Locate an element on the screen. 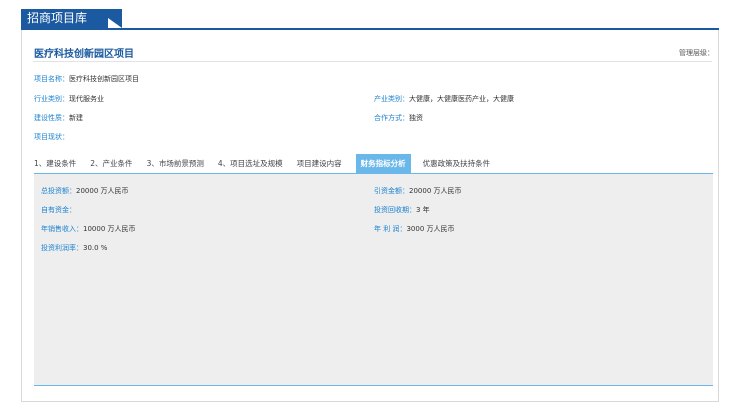  field-project-name: 项目名称：医疗科技创新园区项目 is located at coordinates (86, 79).